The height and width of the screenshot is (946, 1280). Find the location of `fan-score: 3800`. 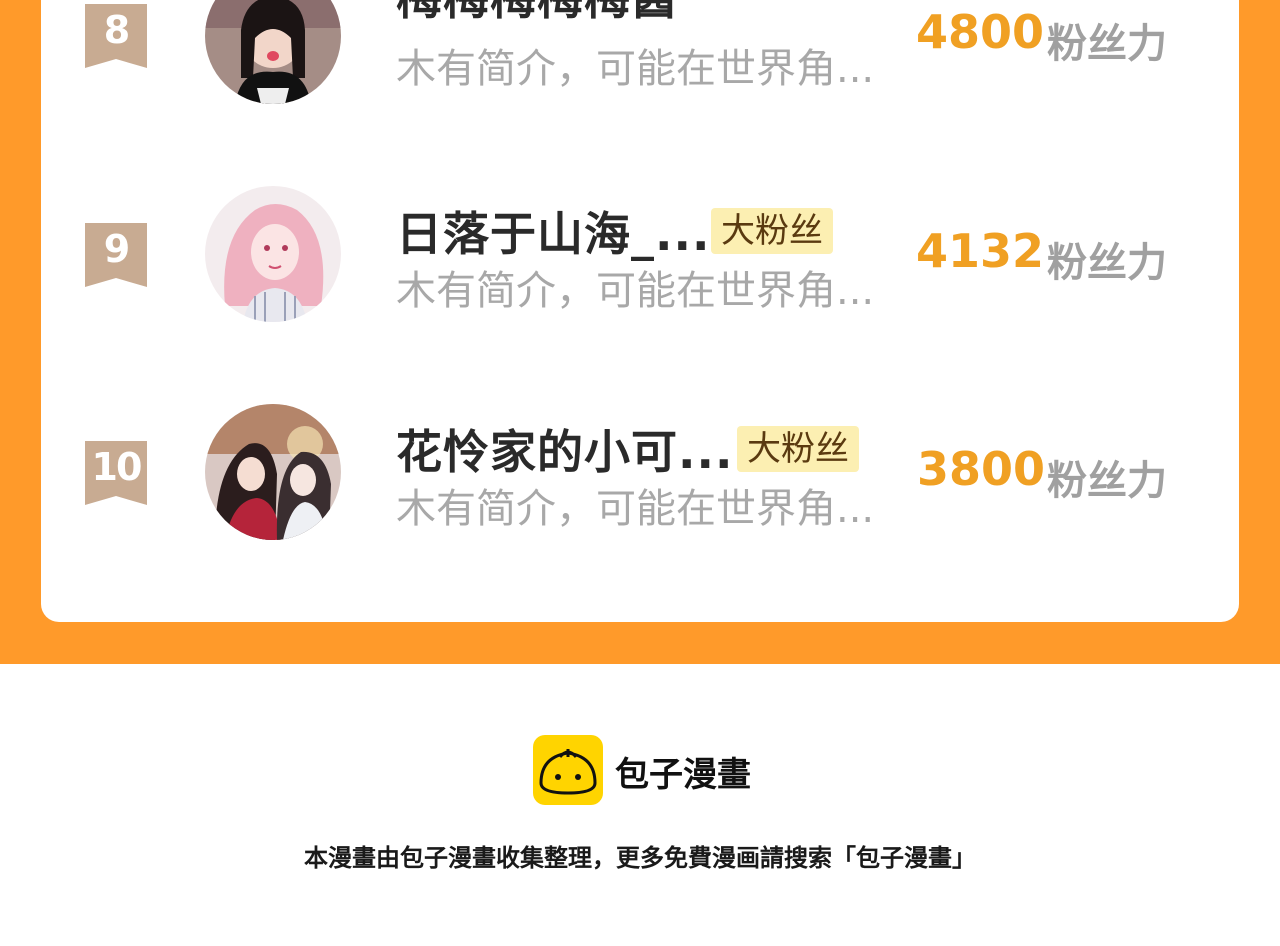

fan-score: 3800 is located at coordinates (981, 469).